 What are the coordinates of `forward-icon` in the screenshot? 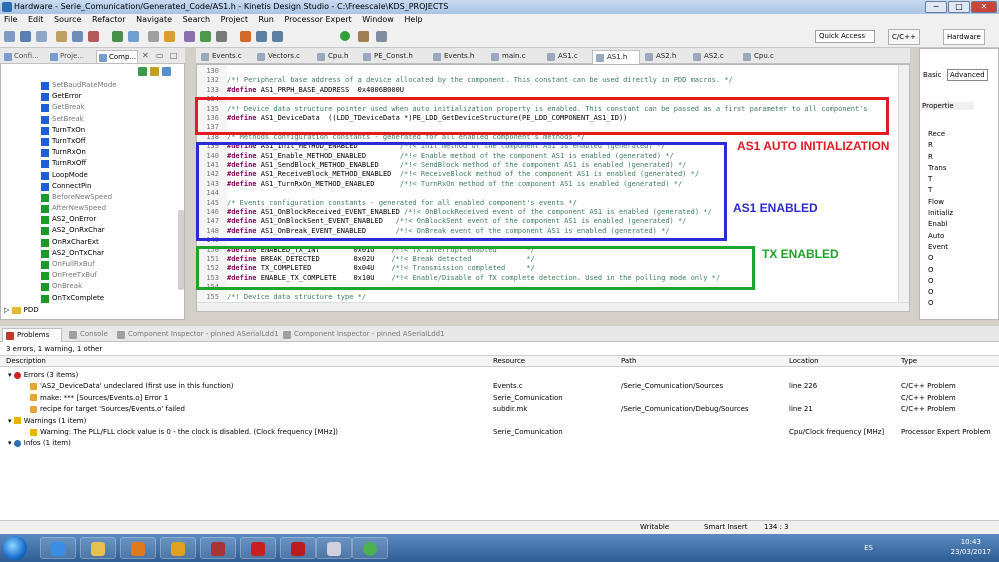 It's located at (277, 36).